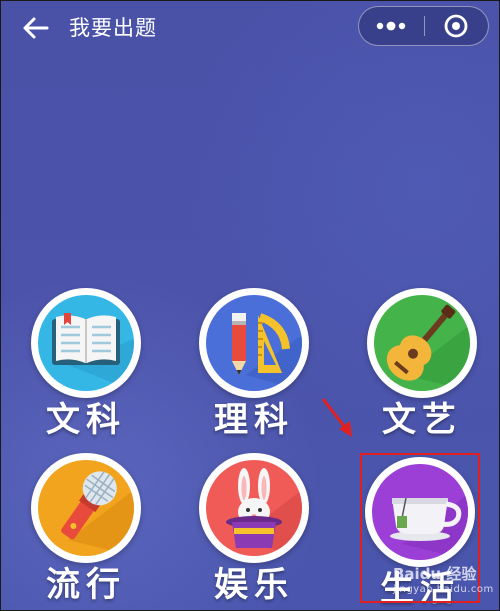 The height and width of the screenshot is (611, 500). I want to click on more-dots-icon, so click(391, 26).